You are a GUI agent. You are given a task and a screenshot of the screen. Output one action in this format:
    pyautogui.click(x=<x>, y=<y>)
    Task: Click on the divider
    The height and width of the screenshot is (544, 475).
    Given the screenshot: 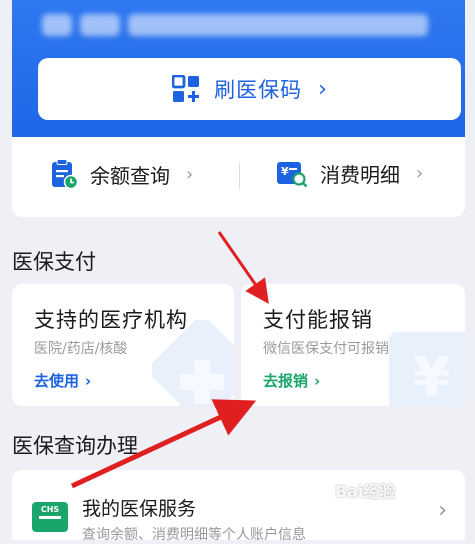 What is the action you would take?
    pyautogui.click(x=239, y=176)
    